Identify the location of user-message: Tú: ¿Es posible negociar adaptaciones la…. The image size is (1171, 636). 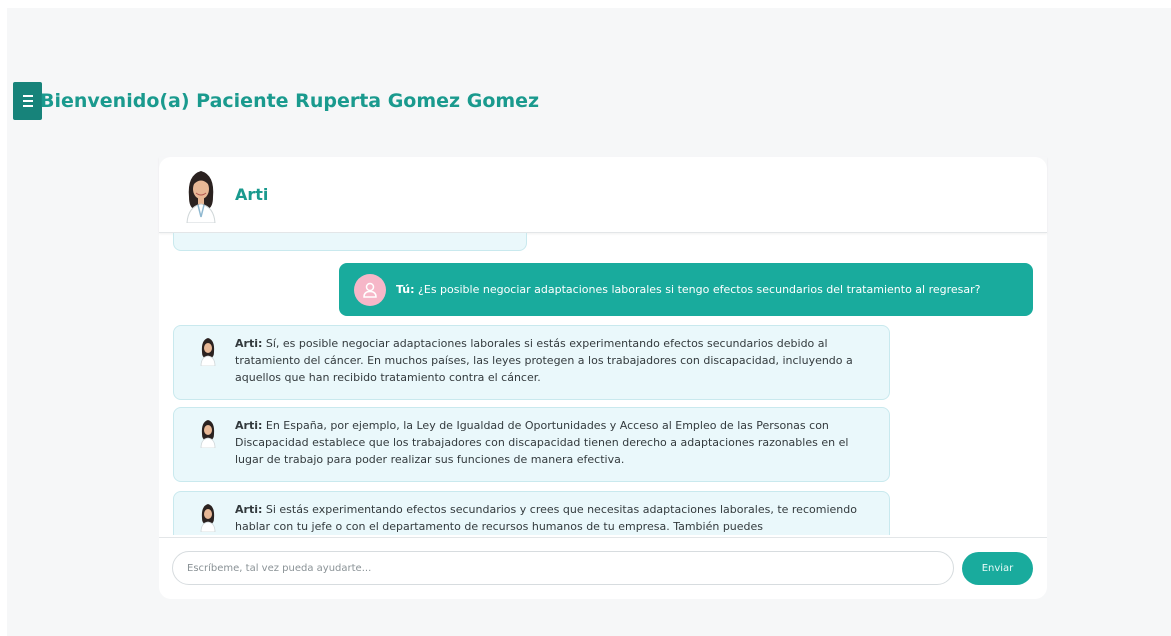
(686, 289).